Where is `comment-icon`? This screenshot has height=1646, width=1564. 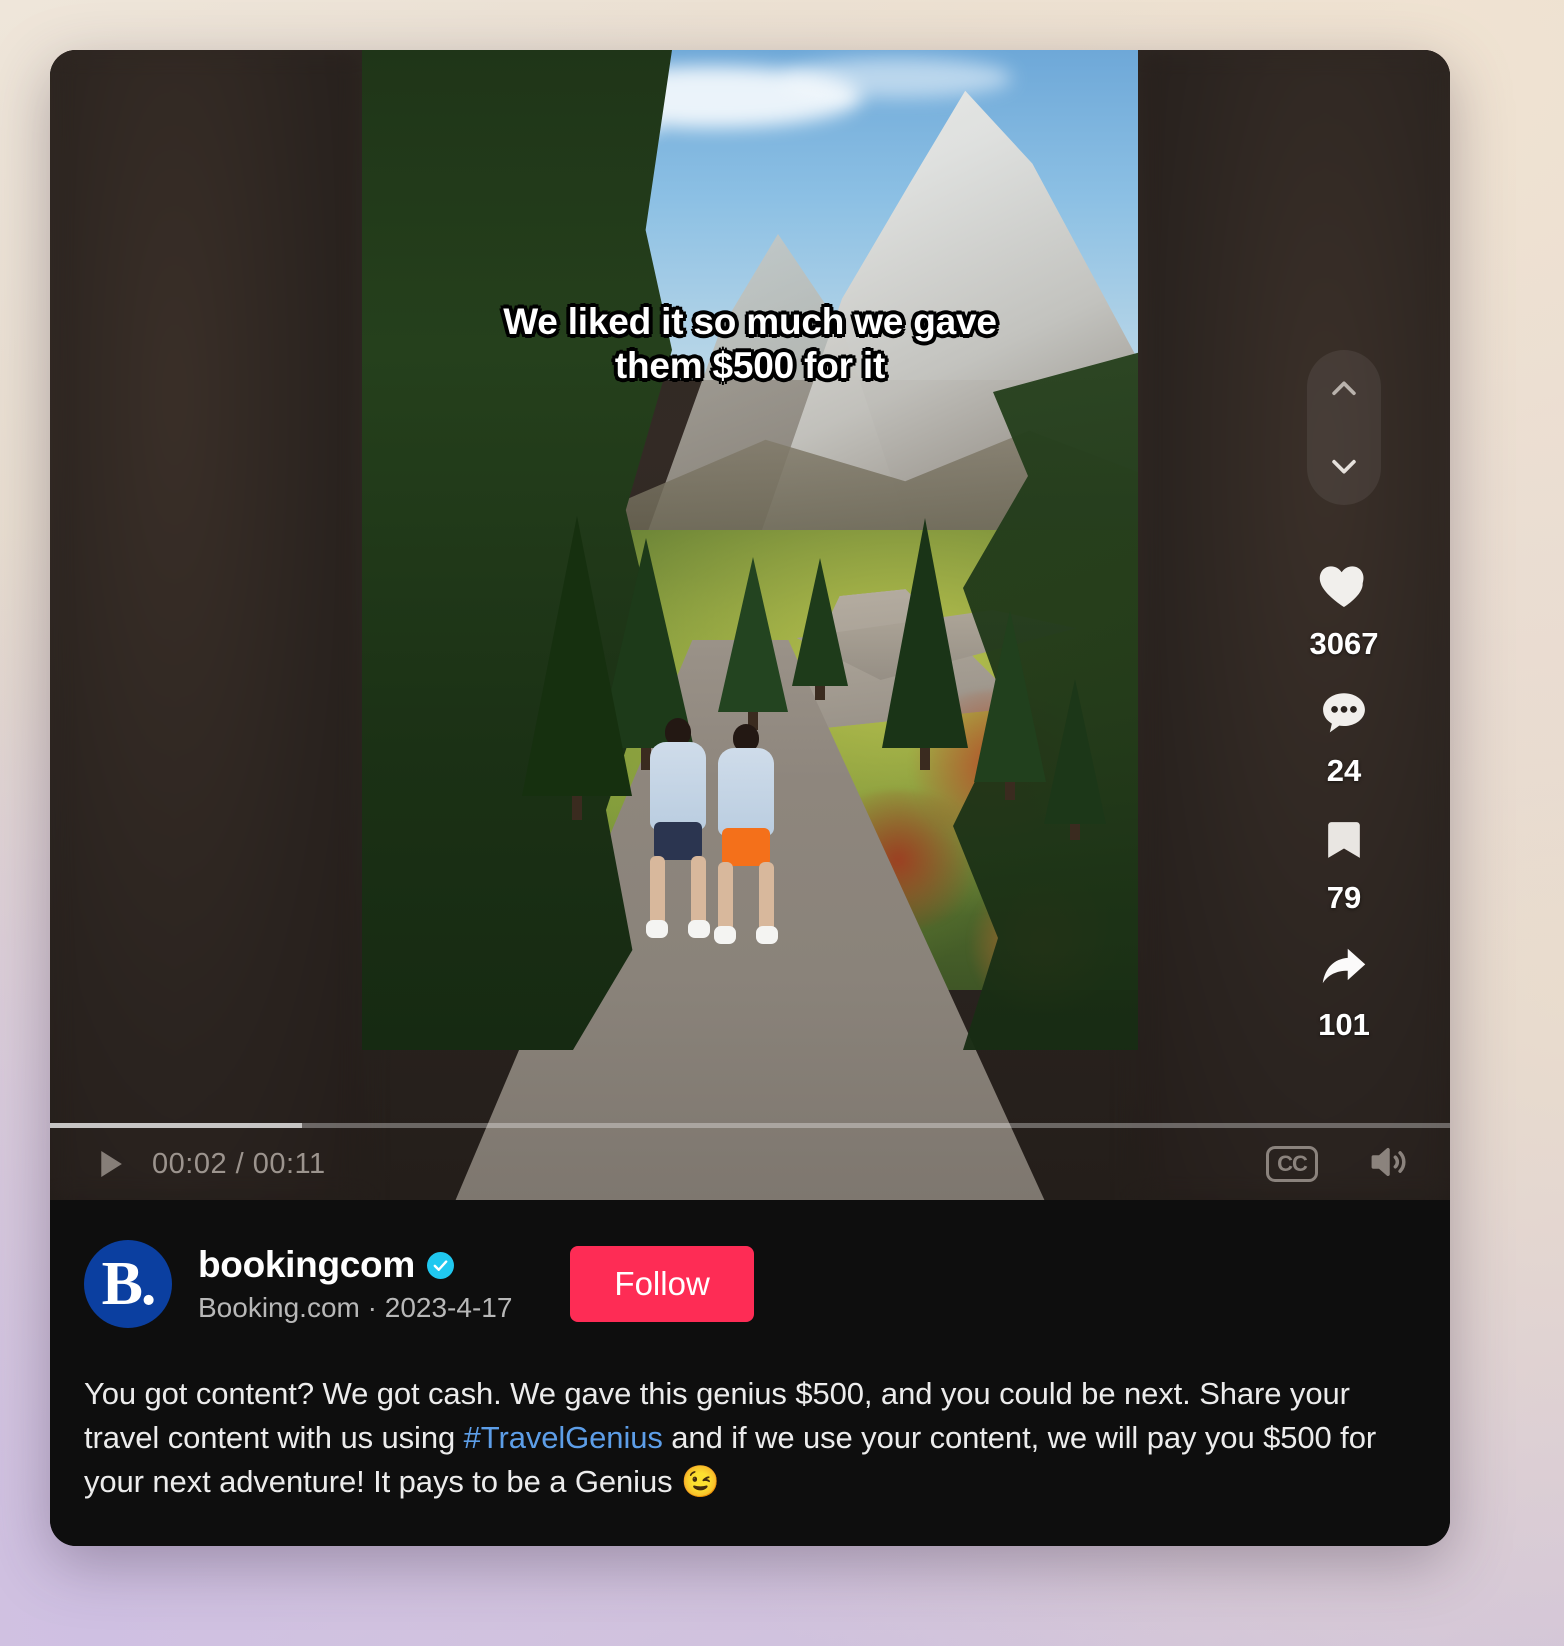
comment-icon is located at coordinates (1344, 713).